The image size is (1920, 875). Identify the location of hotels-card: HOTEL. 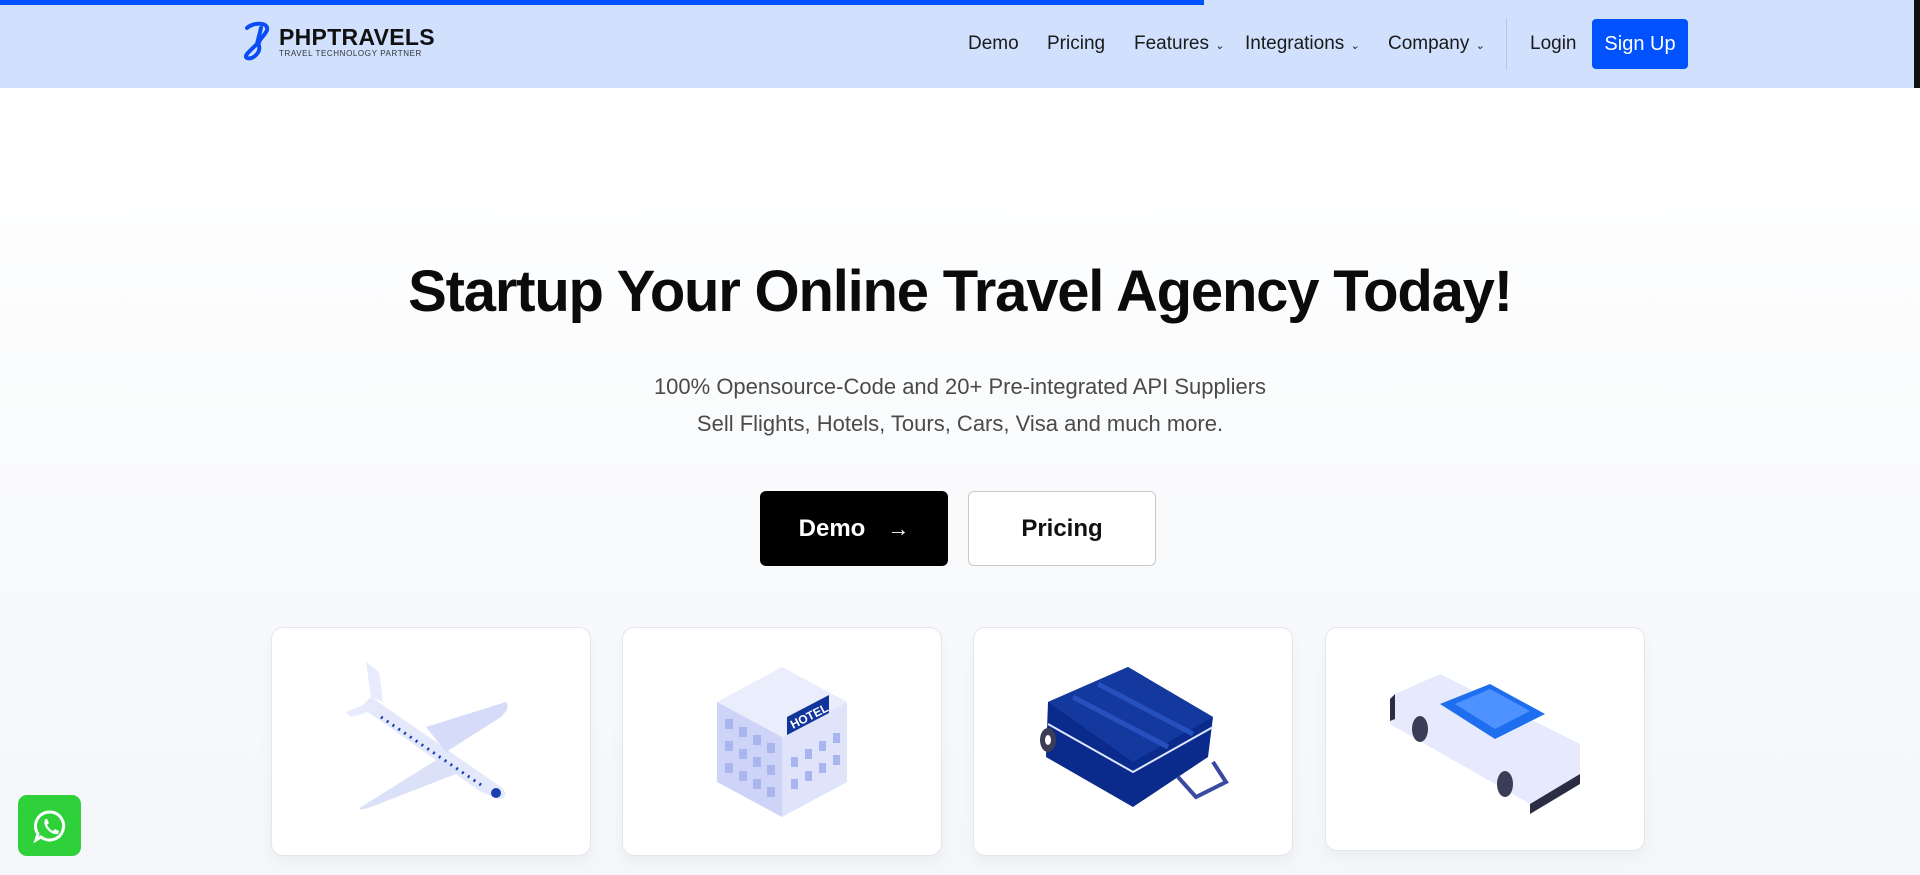
(782, 741).